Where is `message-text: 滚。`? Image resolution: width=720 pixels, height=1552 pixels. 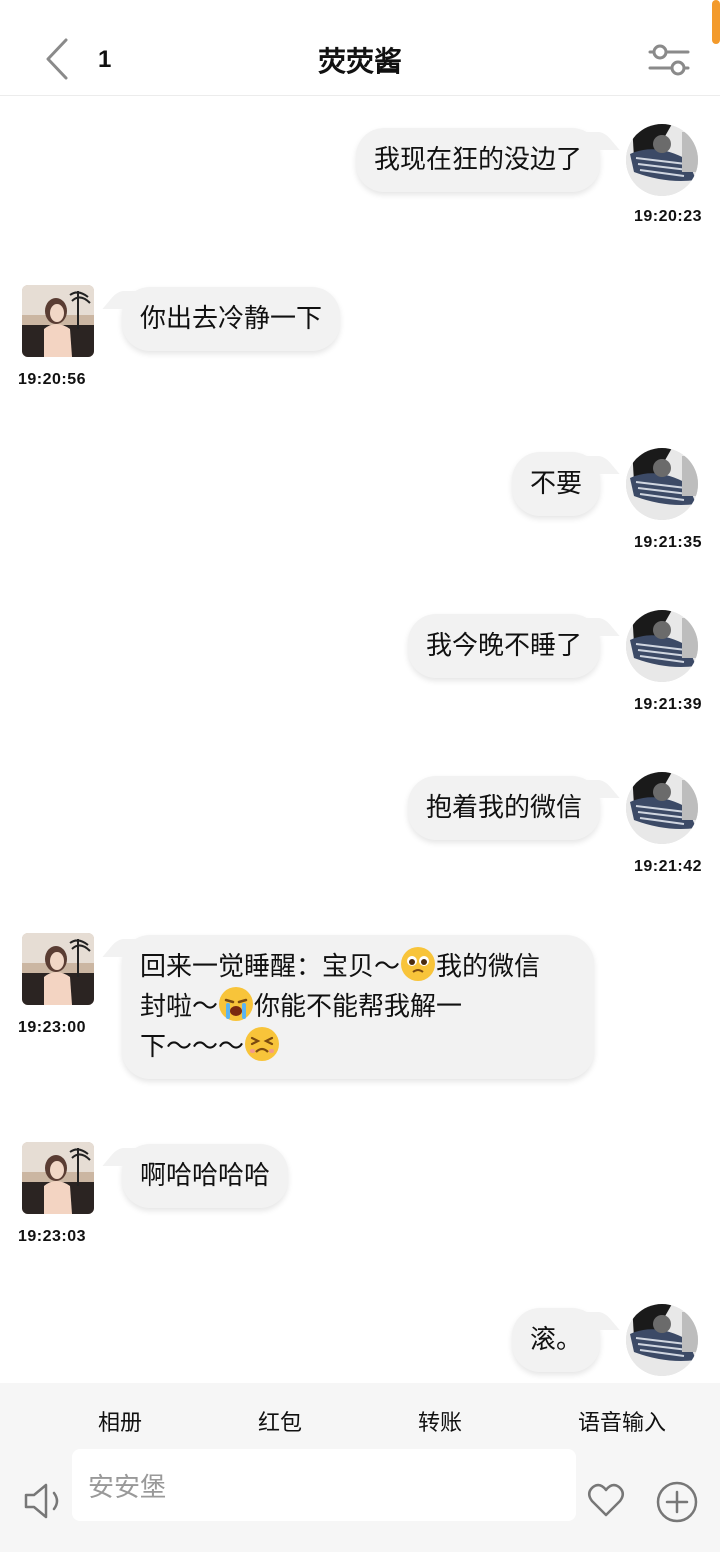 message-text: 滚。 is located at coordinates (555, 1340).